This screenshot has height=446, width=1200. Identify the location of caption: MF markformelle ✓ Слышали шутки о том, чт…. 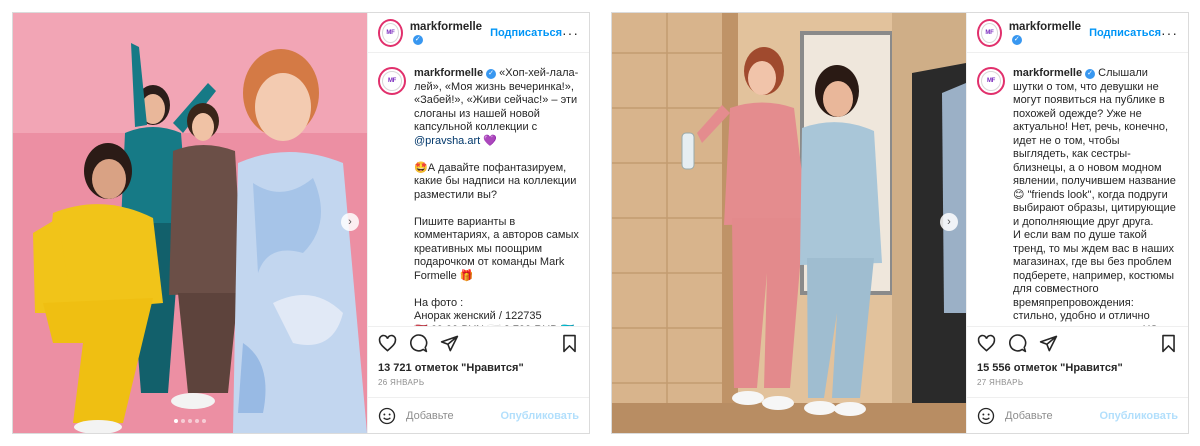
(1077, 189).